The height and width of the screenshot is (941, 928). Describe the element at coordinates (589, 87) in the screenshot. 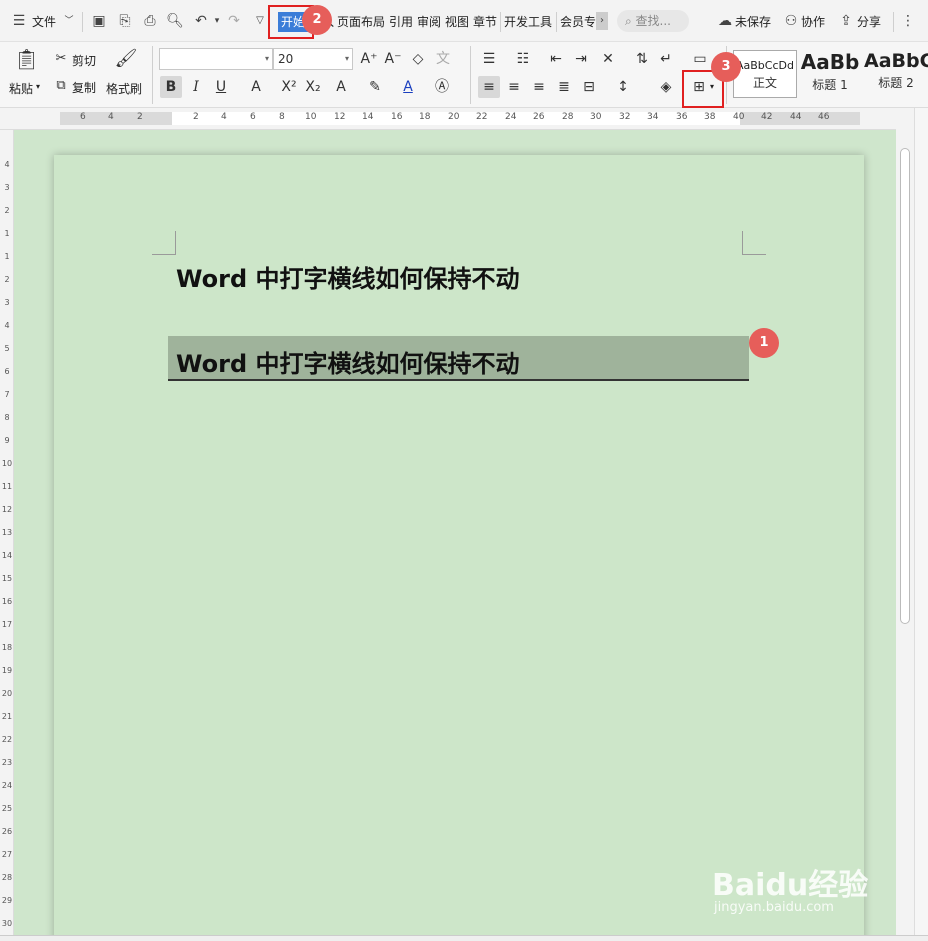

I see `distribute-icon: ⊟` at that location.